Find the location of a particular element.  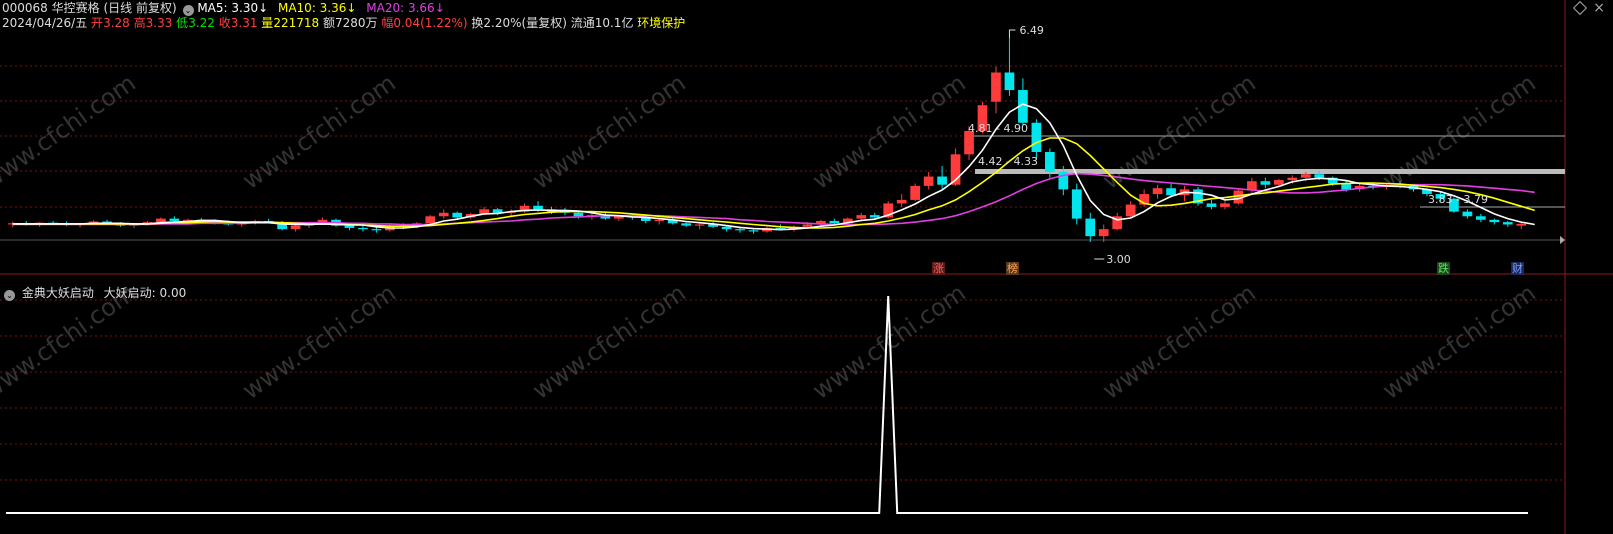

amount-label: 额 is located at coordinates (328, 23).